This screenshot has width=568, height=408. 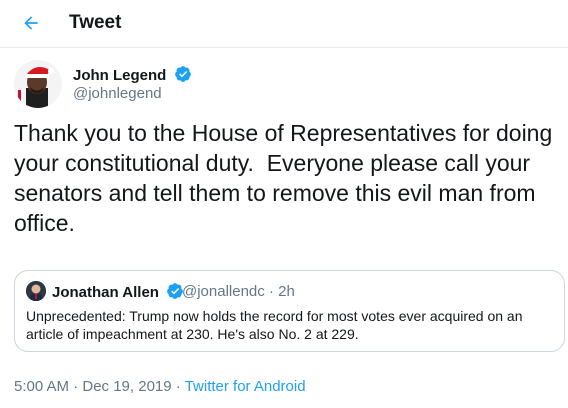 I want to click on tweet-source-link: Twitter for Android, so click(x=245, y=386).